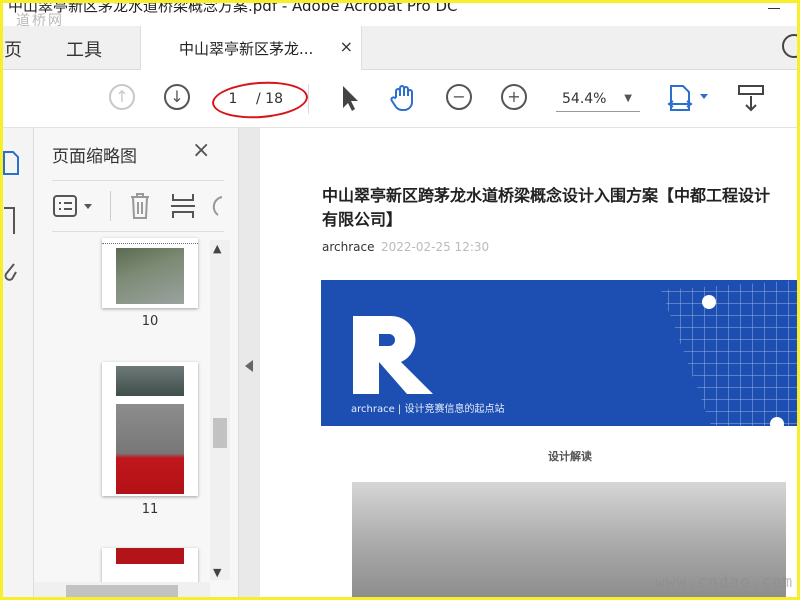  I want to click on document-title-line-1: 中山翠亭新区跨茅龙水道桥梁概念设计入围方案【中都工程设计, so click(546, 195).